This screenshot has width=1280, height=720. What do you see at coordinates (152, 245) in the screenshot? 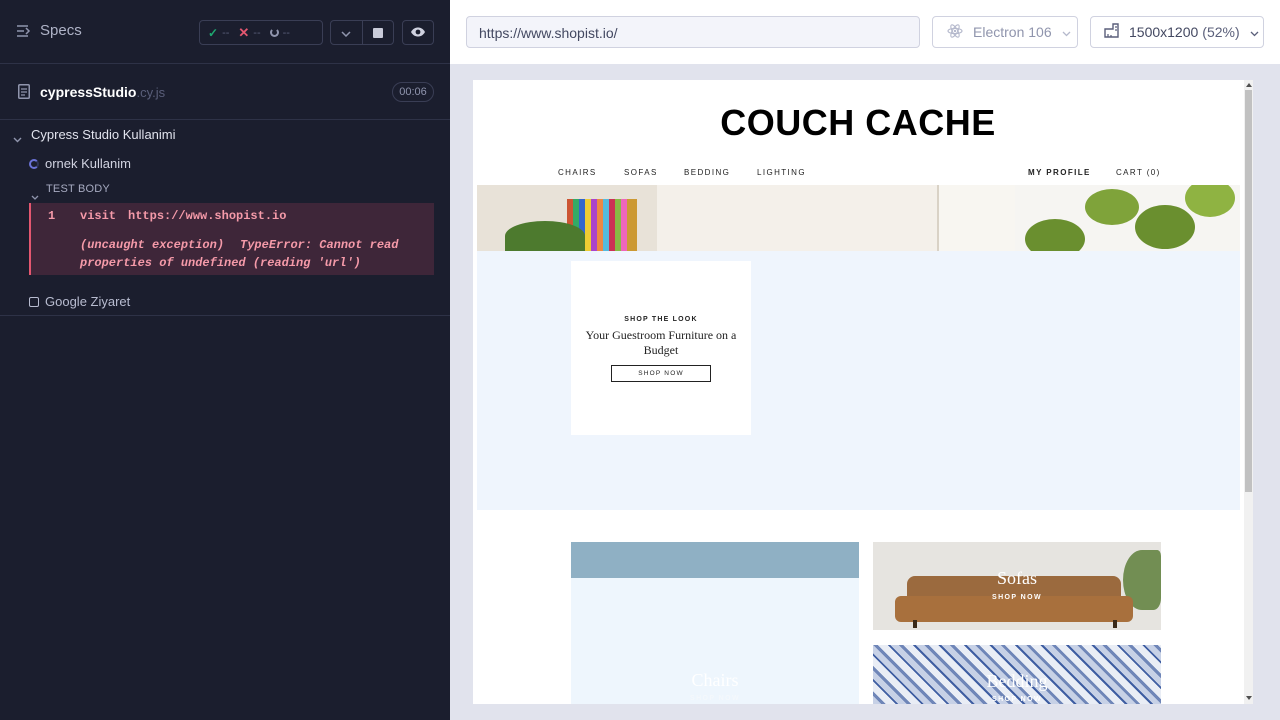
I see `exception-label: (uncaught exception)` at bounding box center [152, 245].